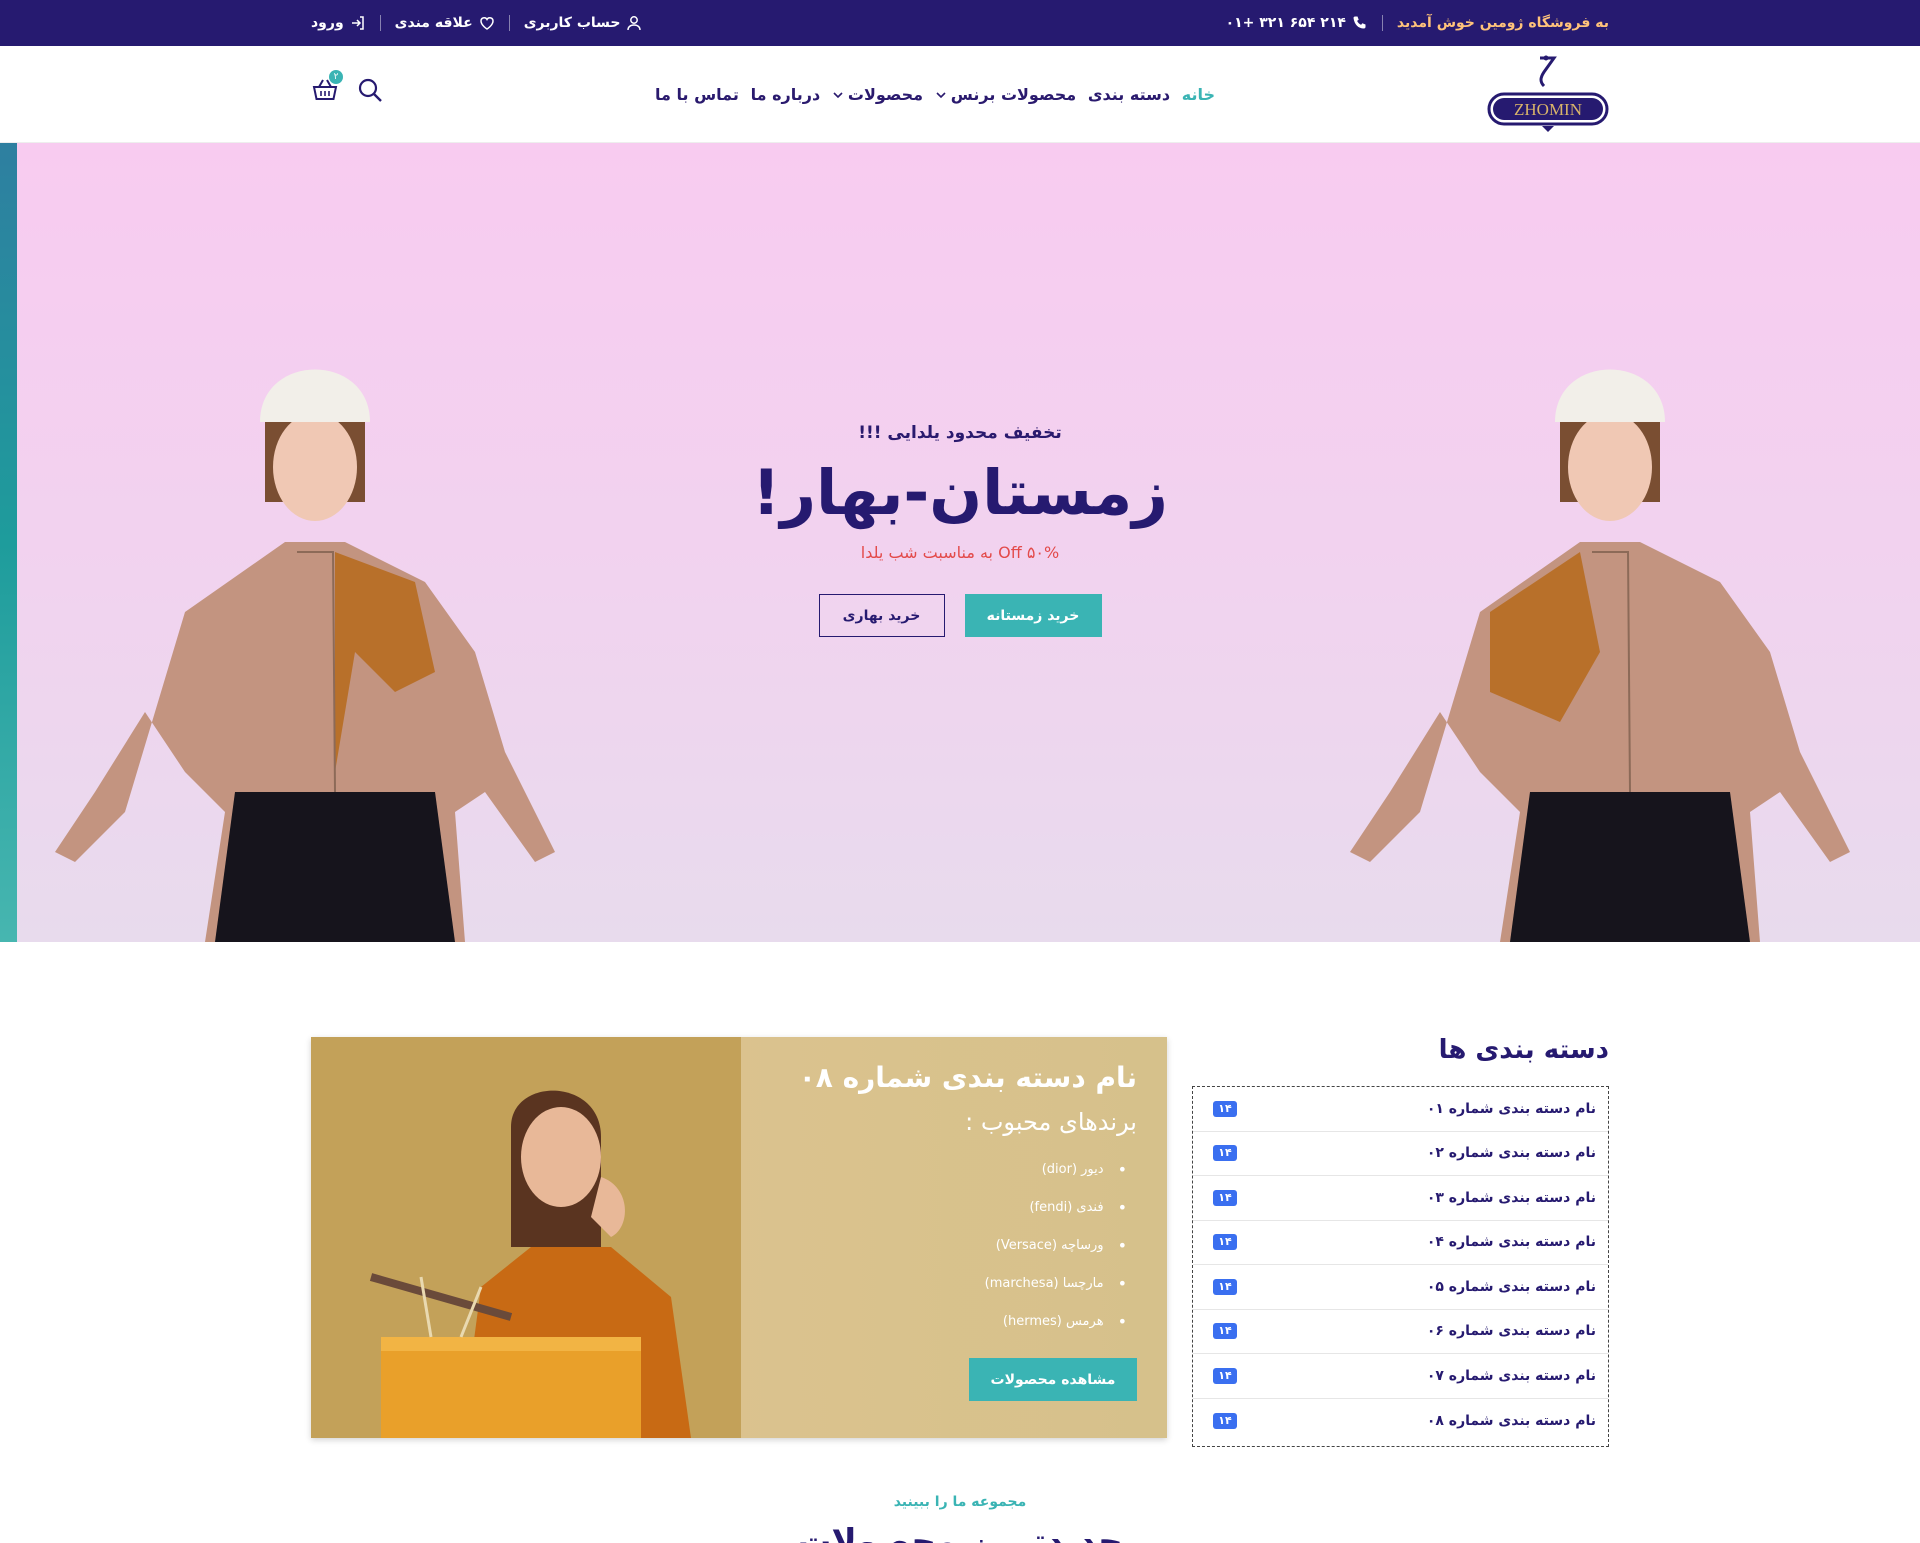  What do you see at coordinates (370, 90) in the screenshot?
I see `search-icon` at bounding box center [370, 90].